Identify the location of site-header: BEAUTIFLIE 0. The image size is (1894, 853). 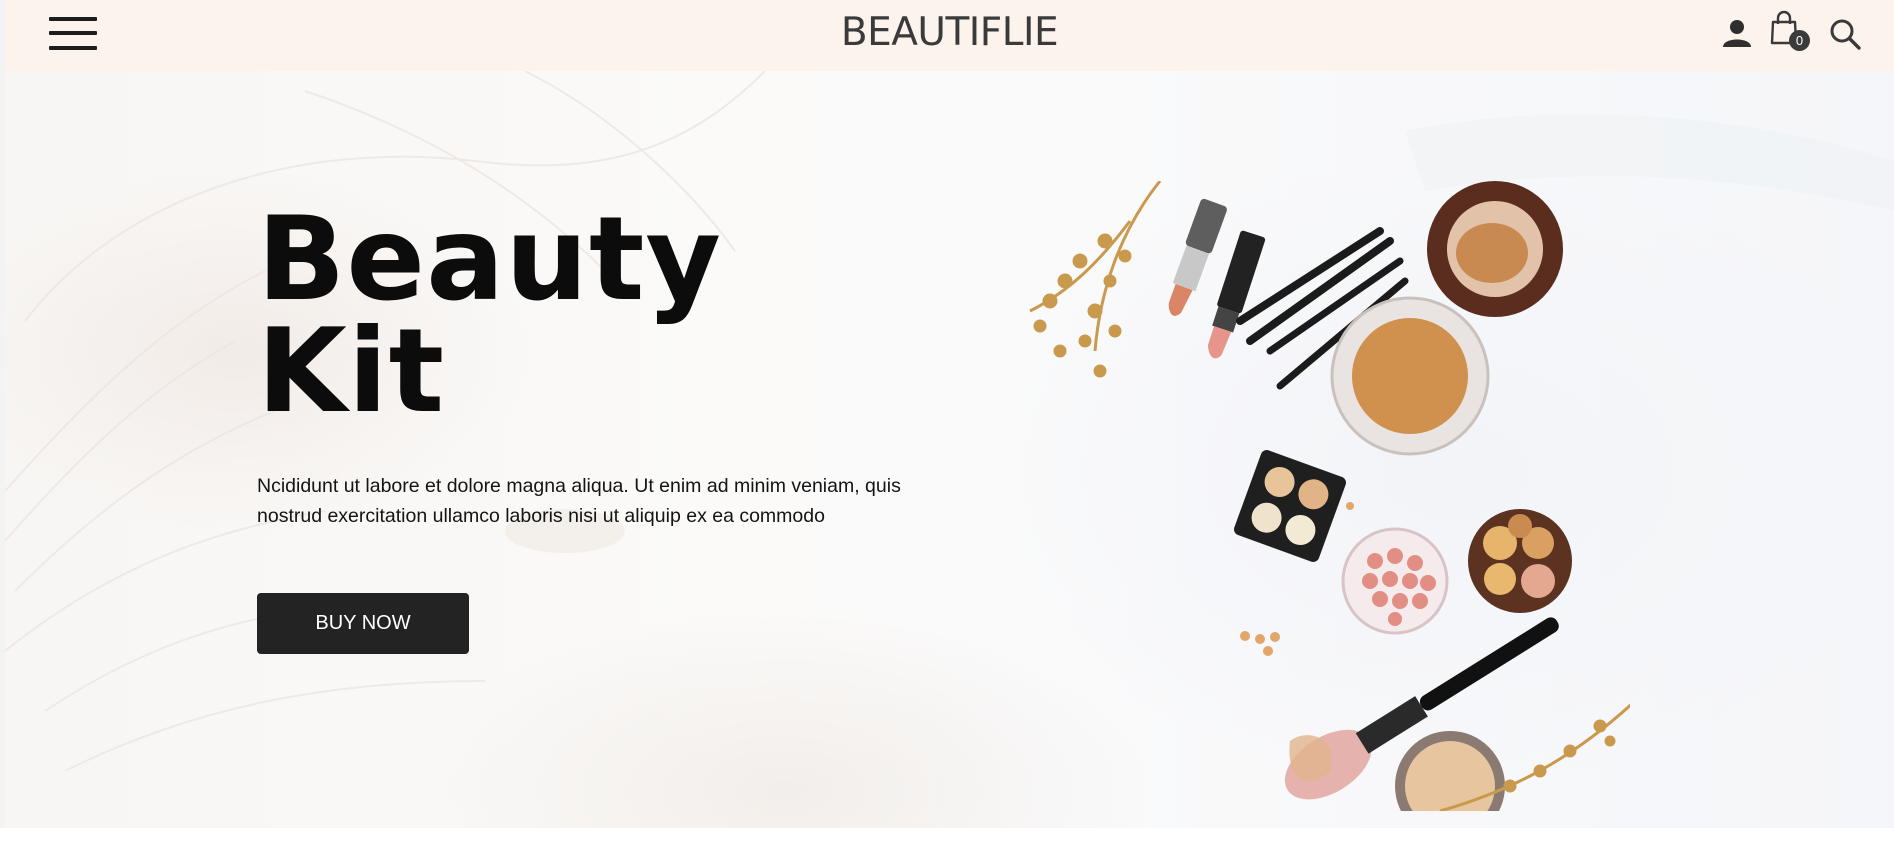
(949, 35).